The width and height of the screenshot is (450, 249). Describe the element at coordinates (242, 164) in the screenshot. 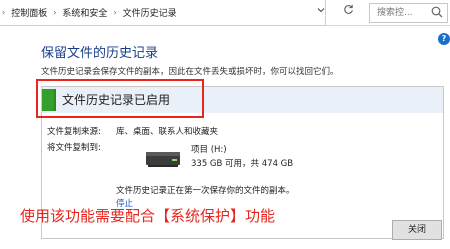

I see `drive-space: 335 GB 可用，共 474 GB` at that location.